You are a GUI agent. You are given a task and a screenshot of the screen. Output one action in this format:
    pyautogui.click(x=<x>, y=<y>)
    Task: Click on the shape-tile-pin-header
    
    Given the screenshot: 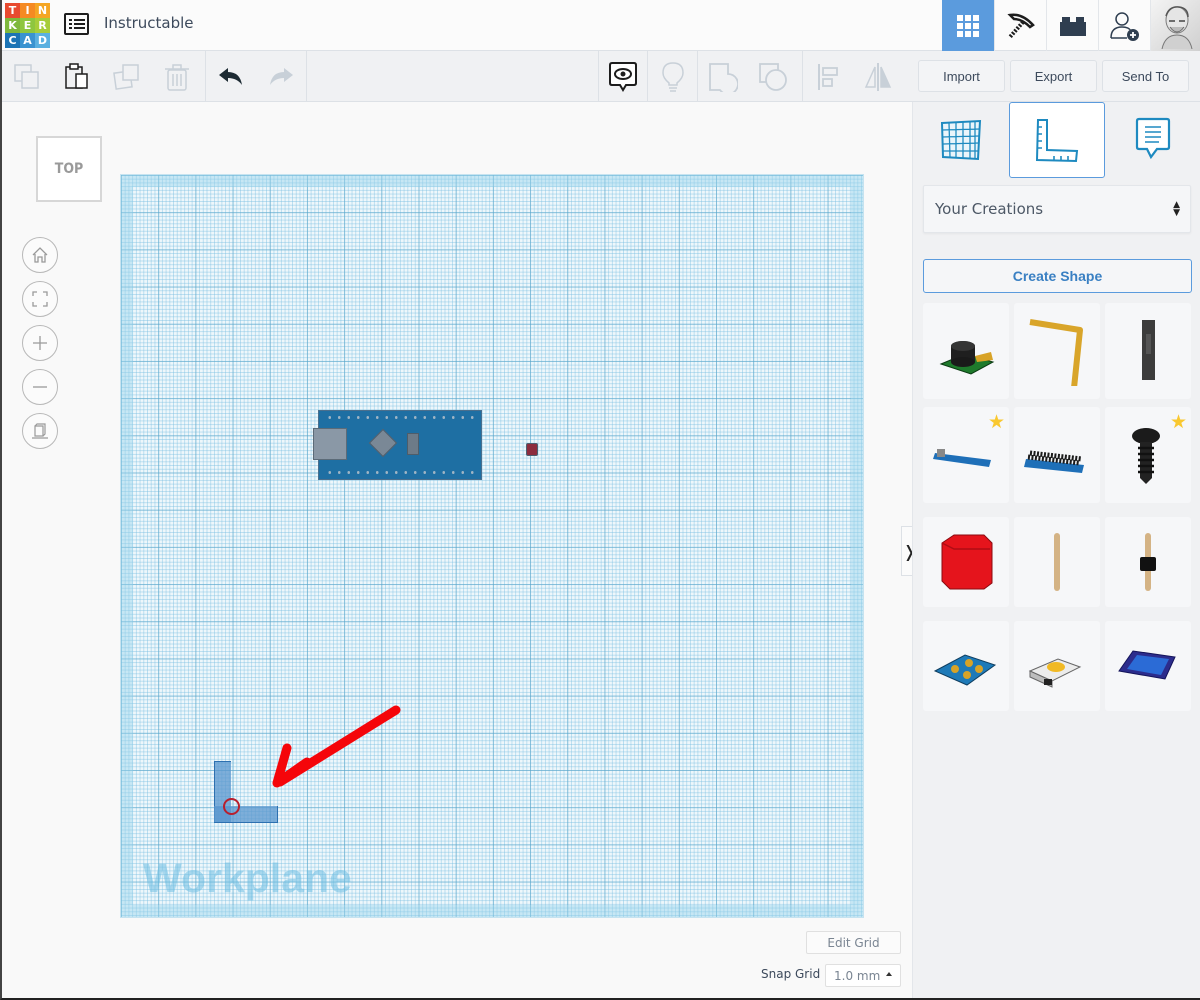 What is the action you would take?
    pyautogui.click(x=1148, y=562)
    